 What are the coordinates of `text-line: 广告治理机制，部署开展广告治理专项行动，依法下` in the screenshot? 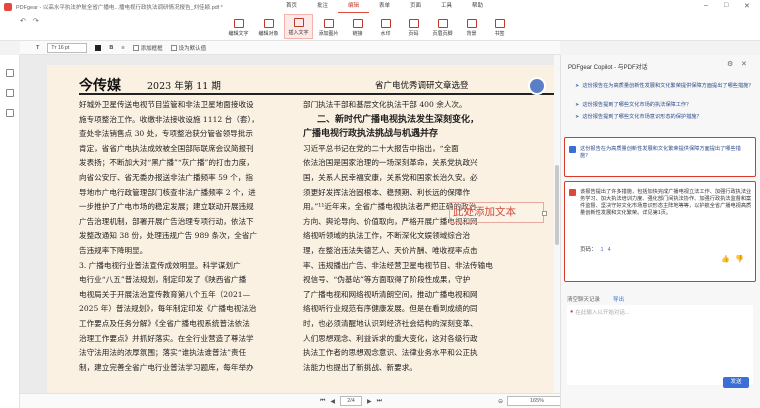 It's located at (166, 221).